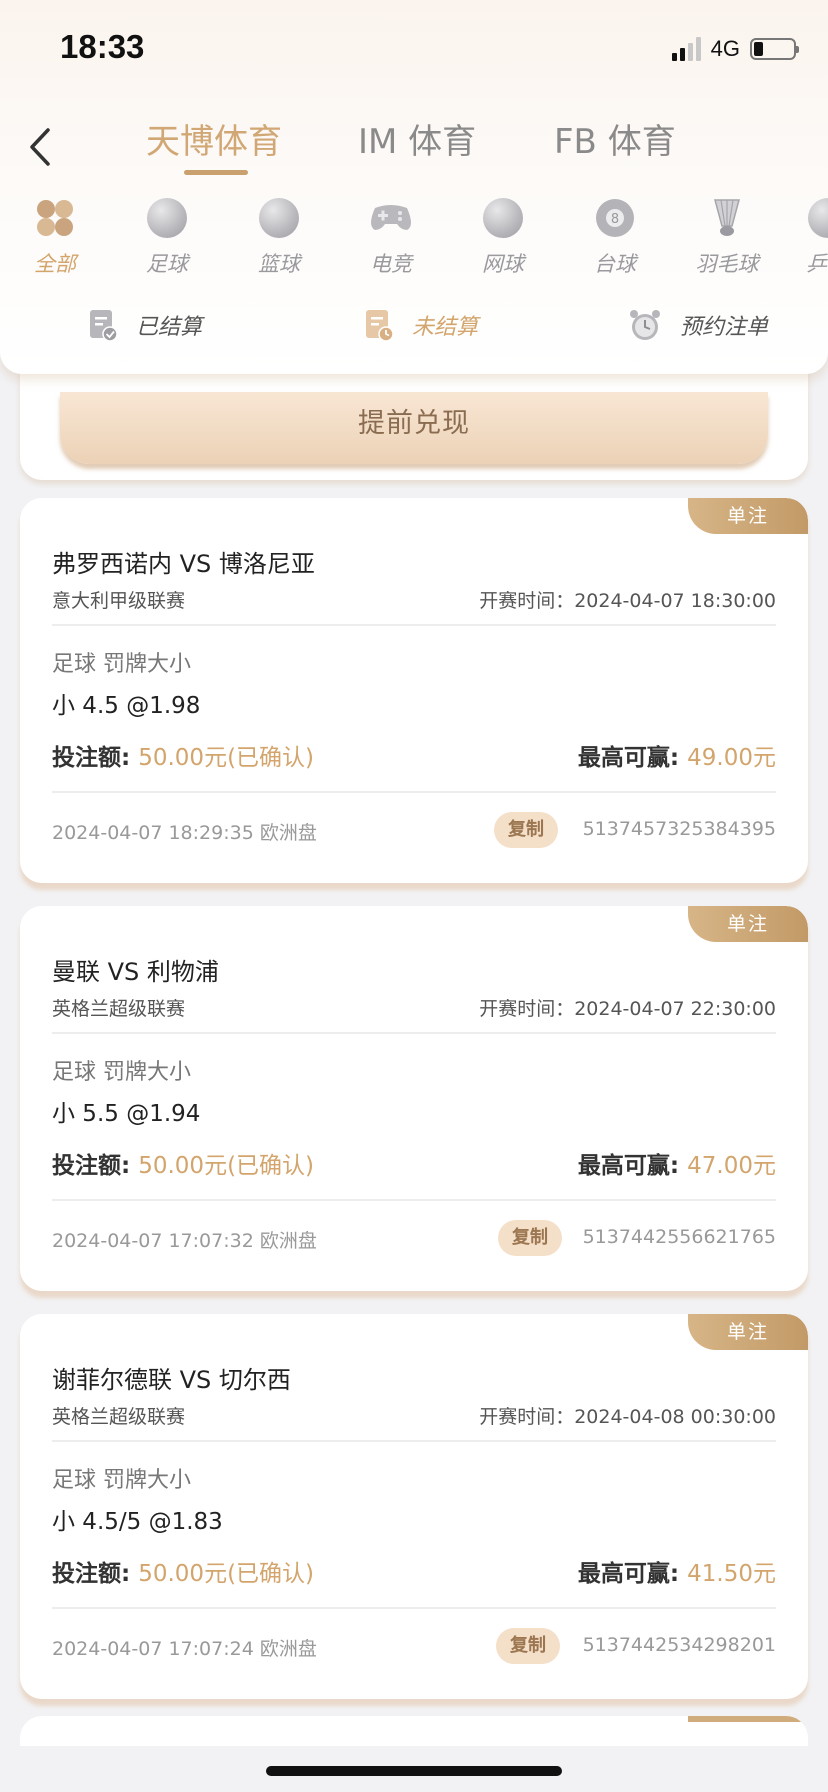 This screenshot has height=1792, width=828. What do you see at coordinates (55, 238) in the screenshot?
I see `sport-all: 全部` at bounding box center [55, 238].